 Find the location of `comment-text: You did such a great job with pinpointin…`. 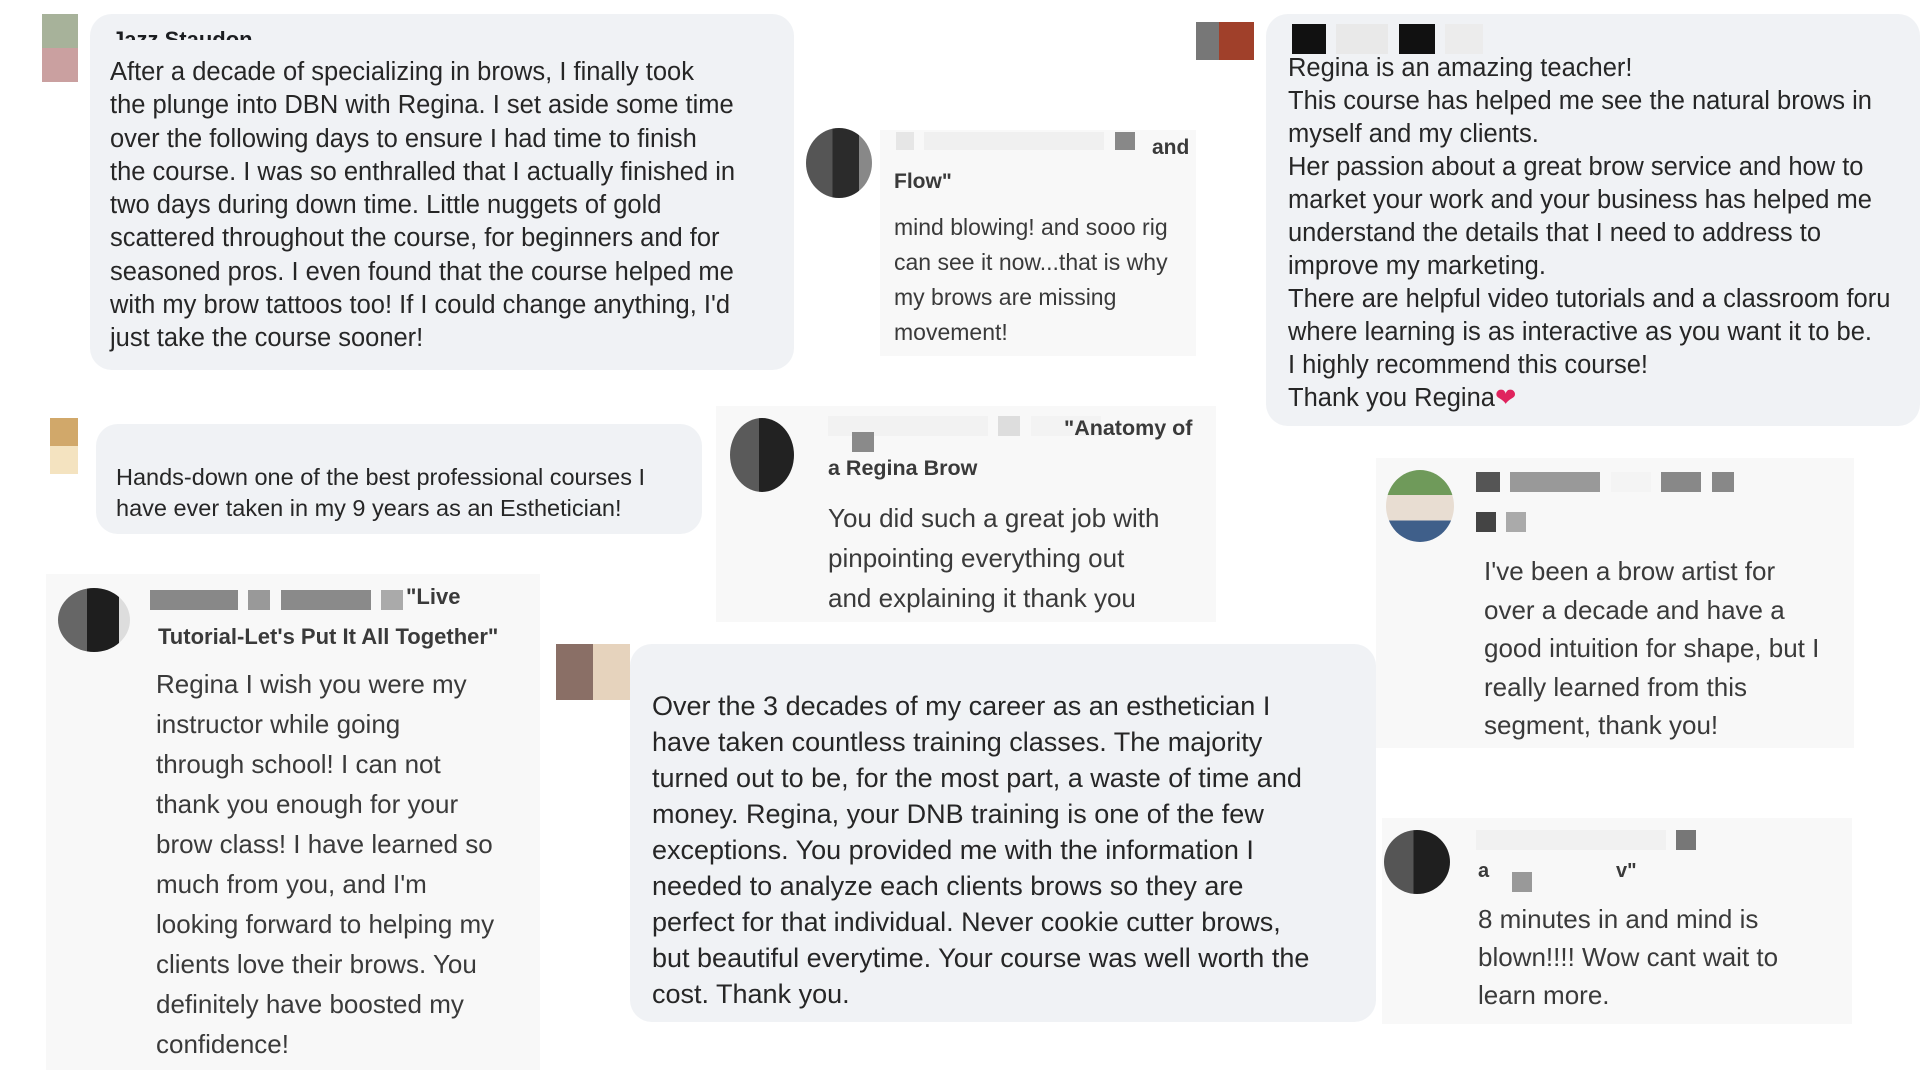

comment-text: You did such a great job with pinpointin… is located at coordinates (994, 558).